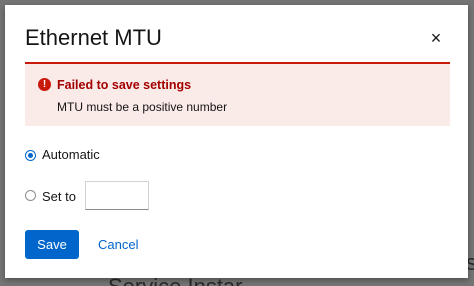 The width and height of the screenshot is (474, 286). Describe the element at coordinates (44, 84) in the screenshot. I see `exclamation-circle-icon: !` at that location.